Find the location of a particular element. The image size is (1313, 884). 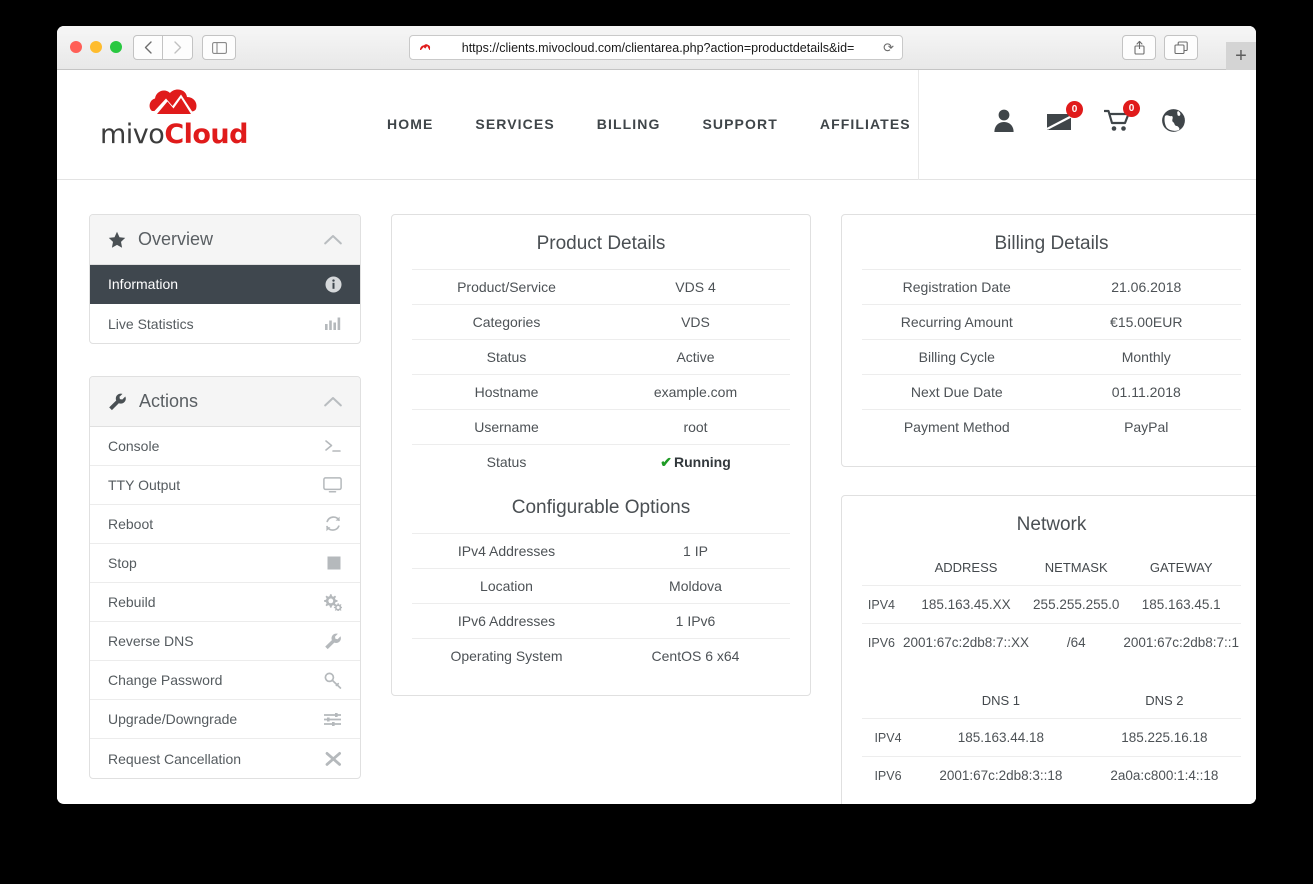

minimize-window-button is located at coordinates (96, 47).